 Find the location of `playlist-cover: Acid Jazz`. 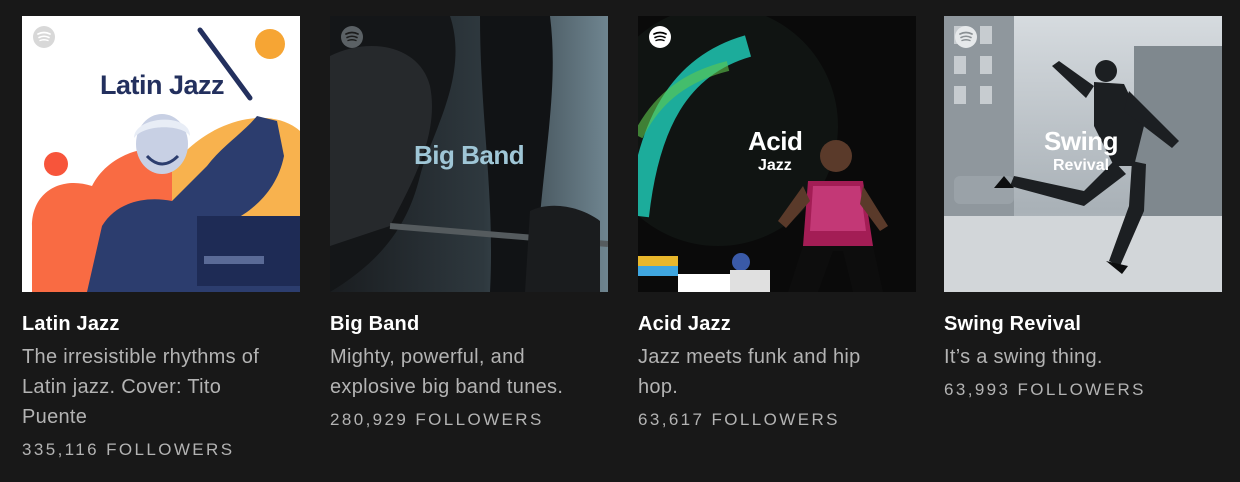

playlist-cover: Acid Jazz is located at coordinates (777, 154).